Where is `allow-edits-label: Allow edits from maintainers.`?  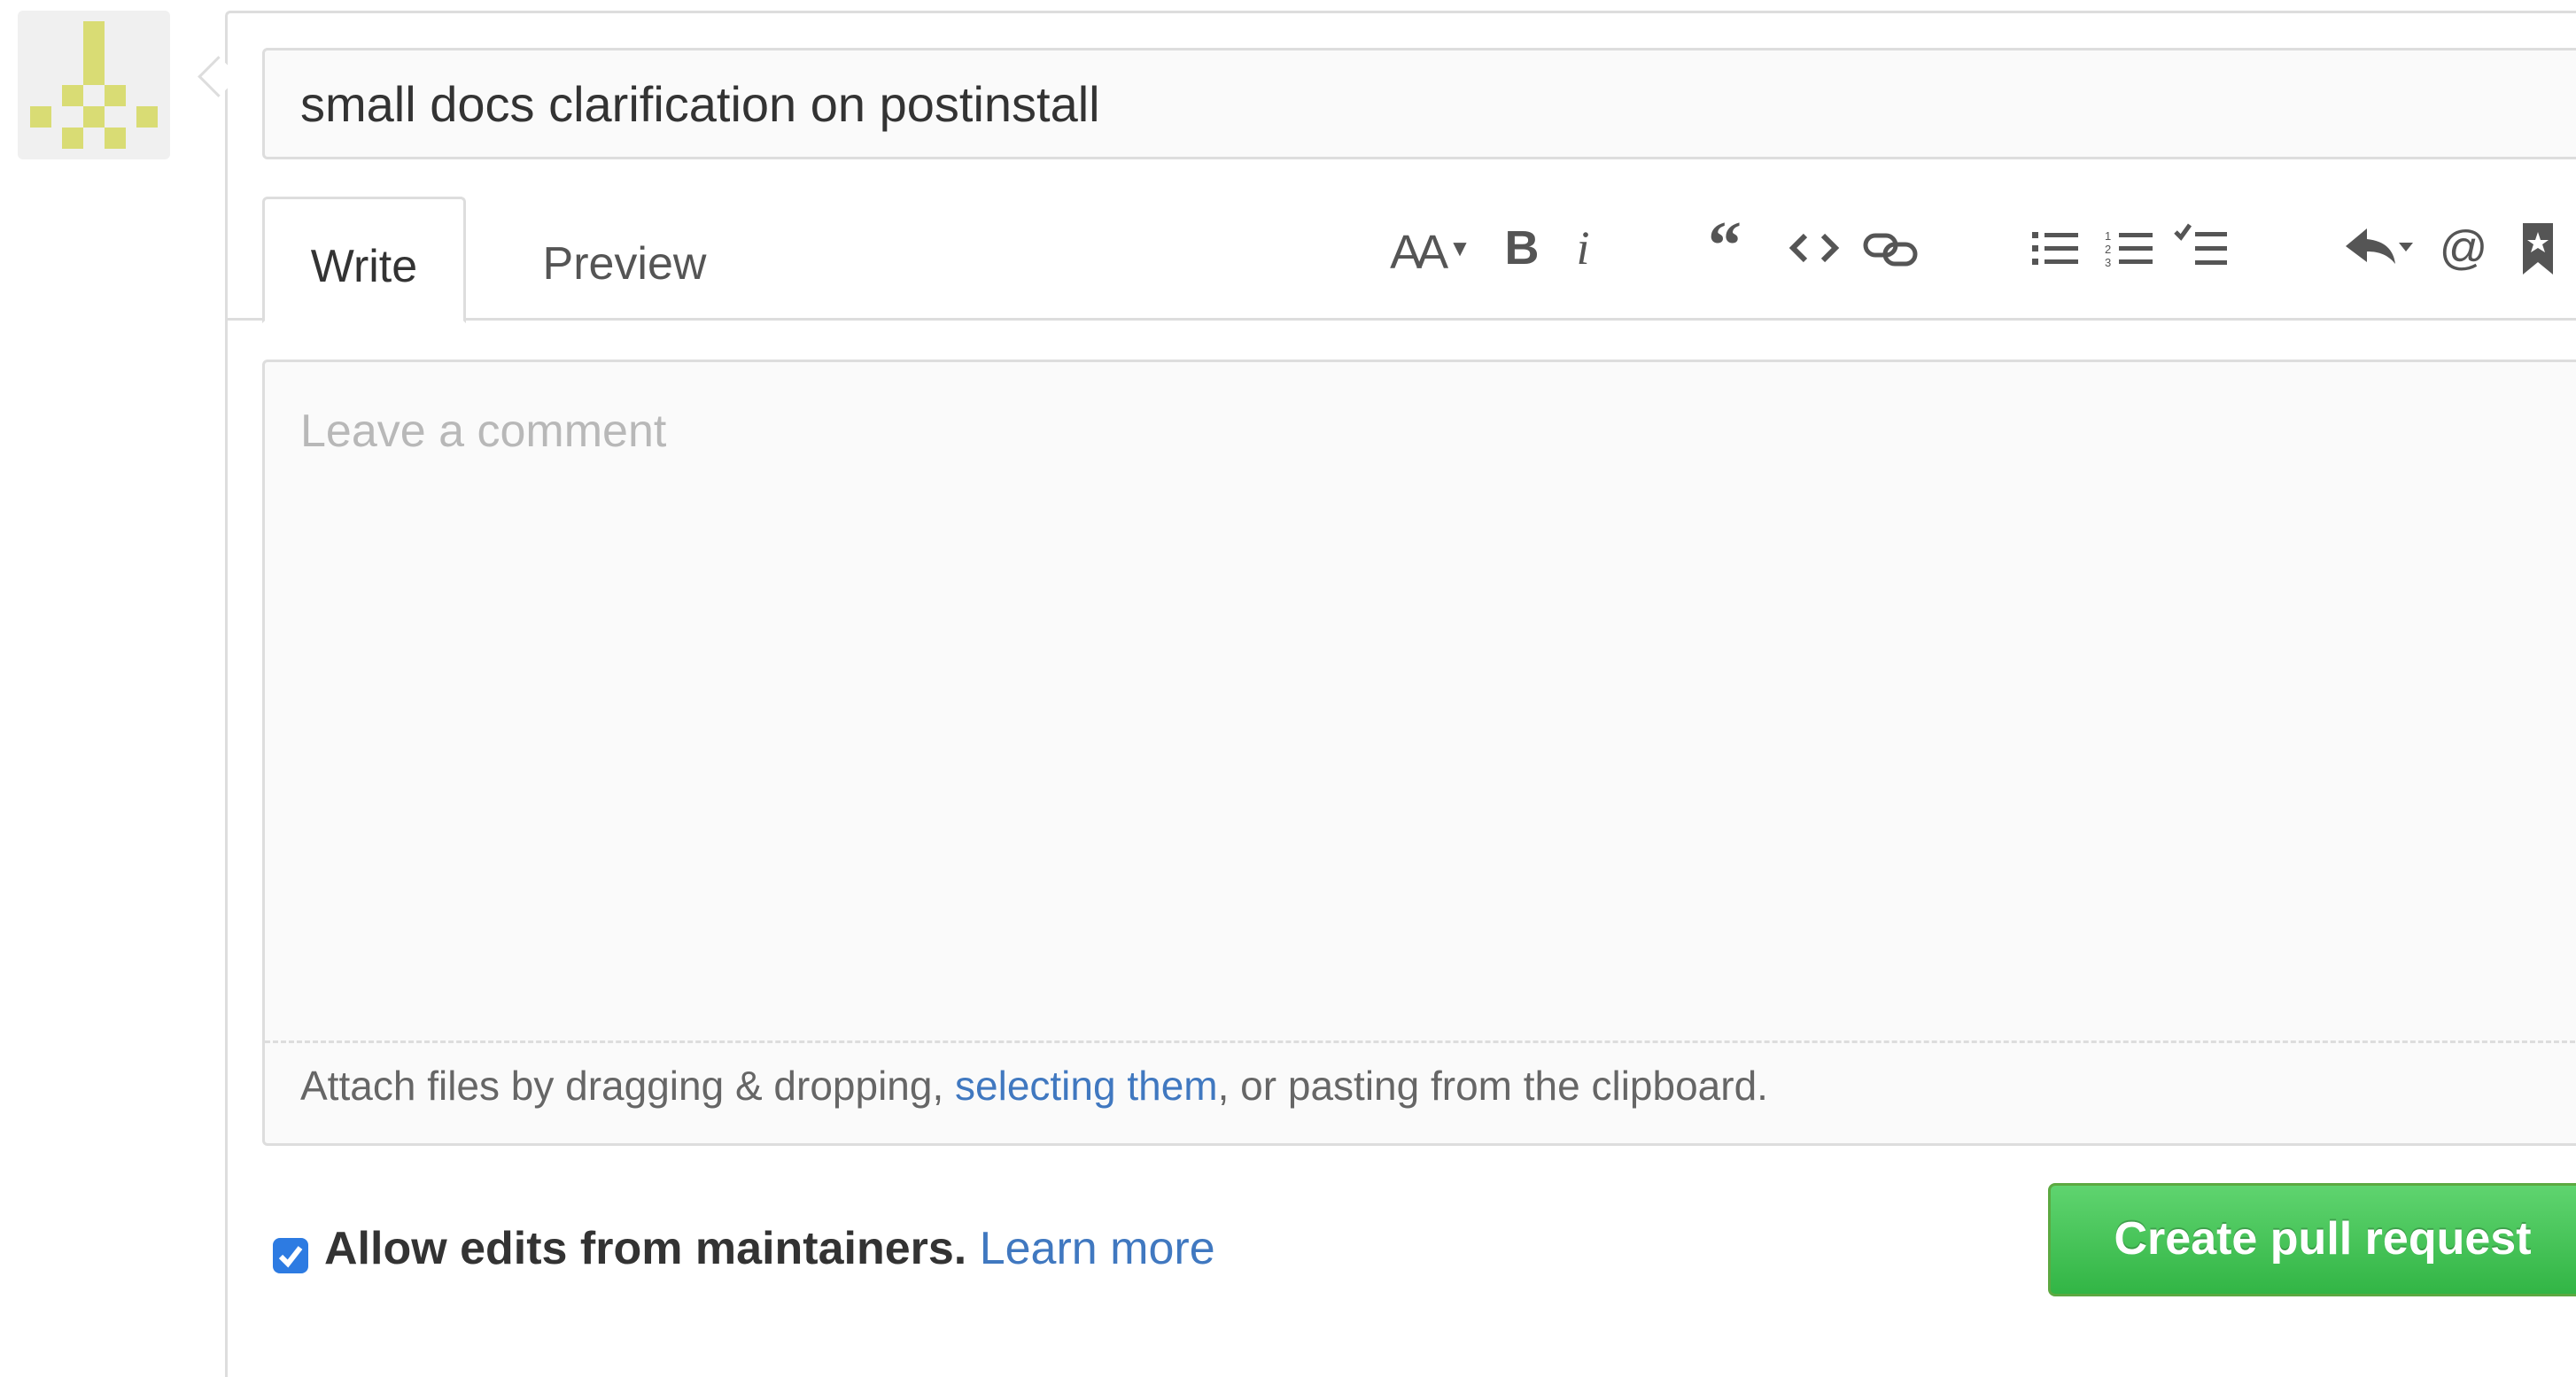
allow-edits-label: Allow edits from maintainers. is located at coordinates (645, 1248).